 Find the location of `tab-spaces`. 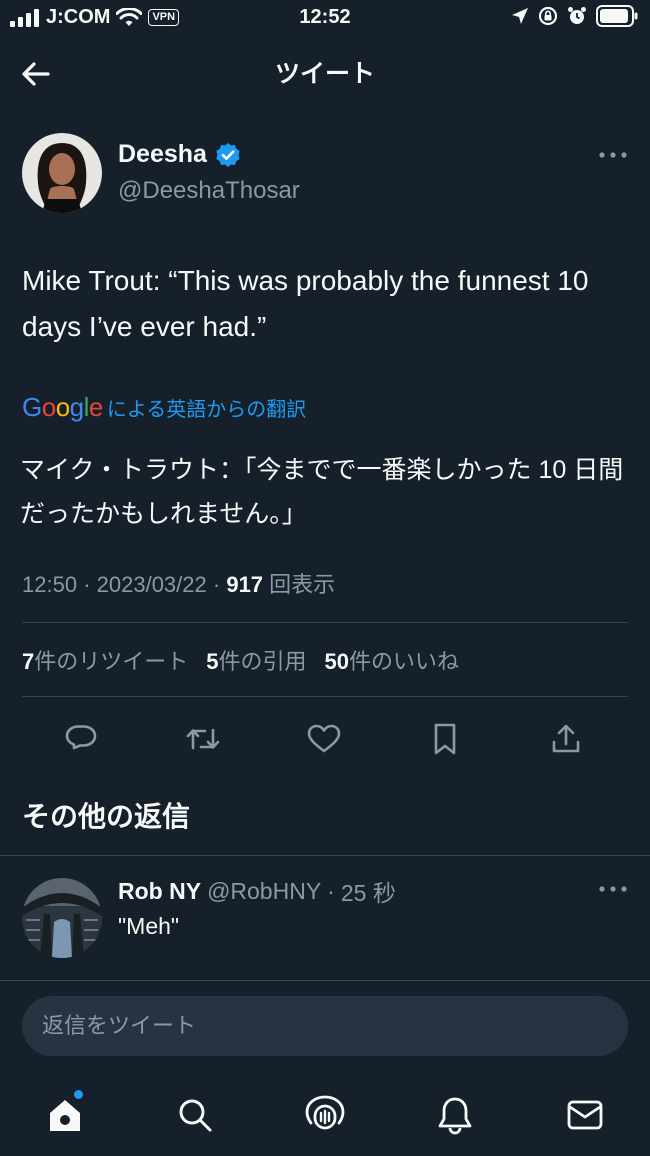

tab-spaces is located at coordinates (325, 1115).